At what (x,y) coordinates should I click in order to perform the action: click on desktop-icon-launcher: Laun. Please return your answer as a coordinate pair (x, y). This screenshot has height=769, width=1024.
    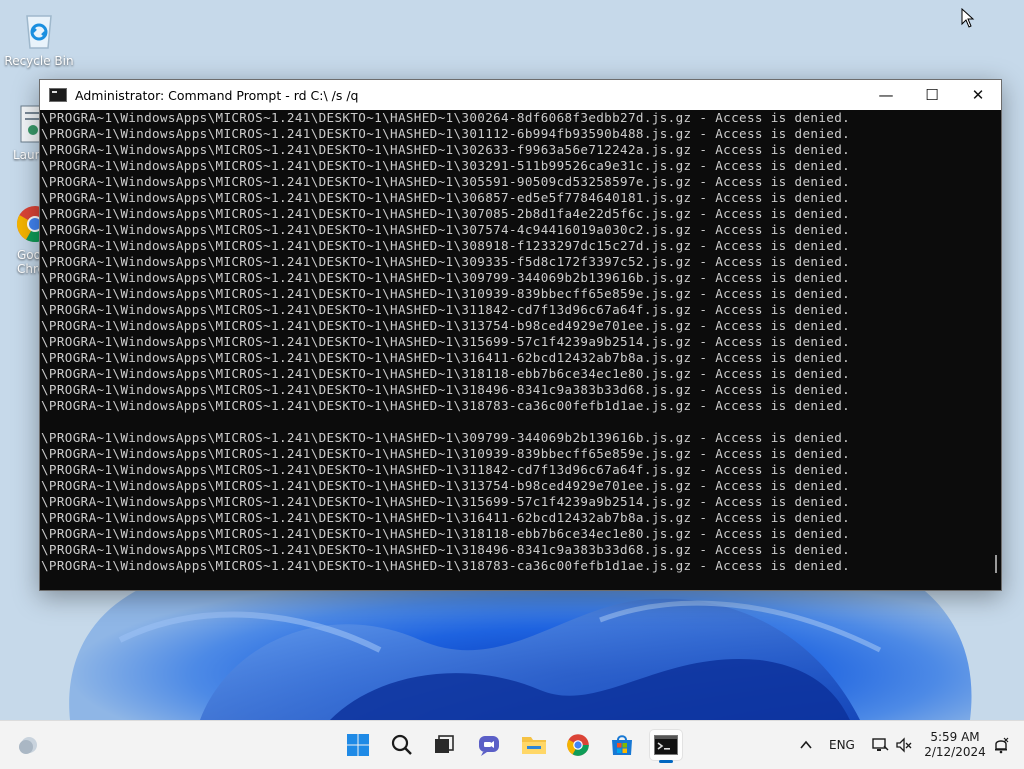
    Looking at the image, I should click on (20, 133).